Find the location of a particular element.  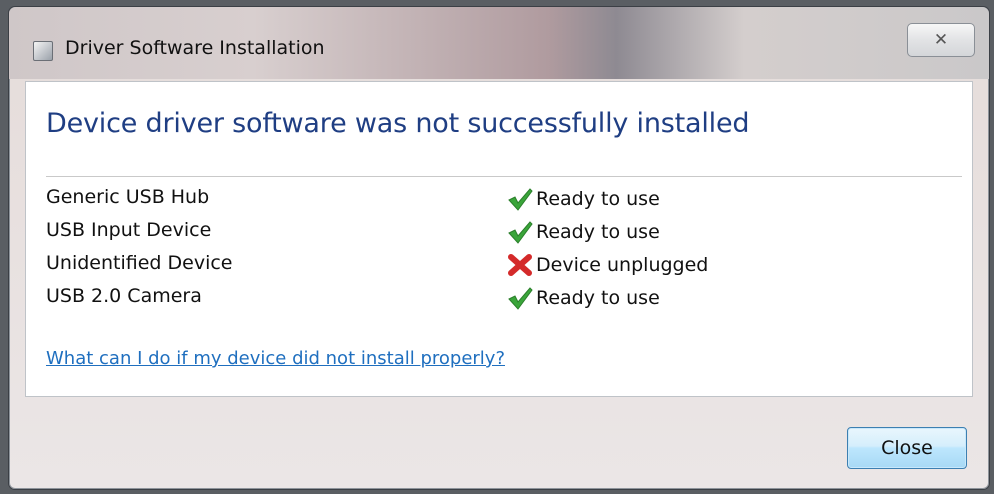

divider is located at coordinates (504, 176).